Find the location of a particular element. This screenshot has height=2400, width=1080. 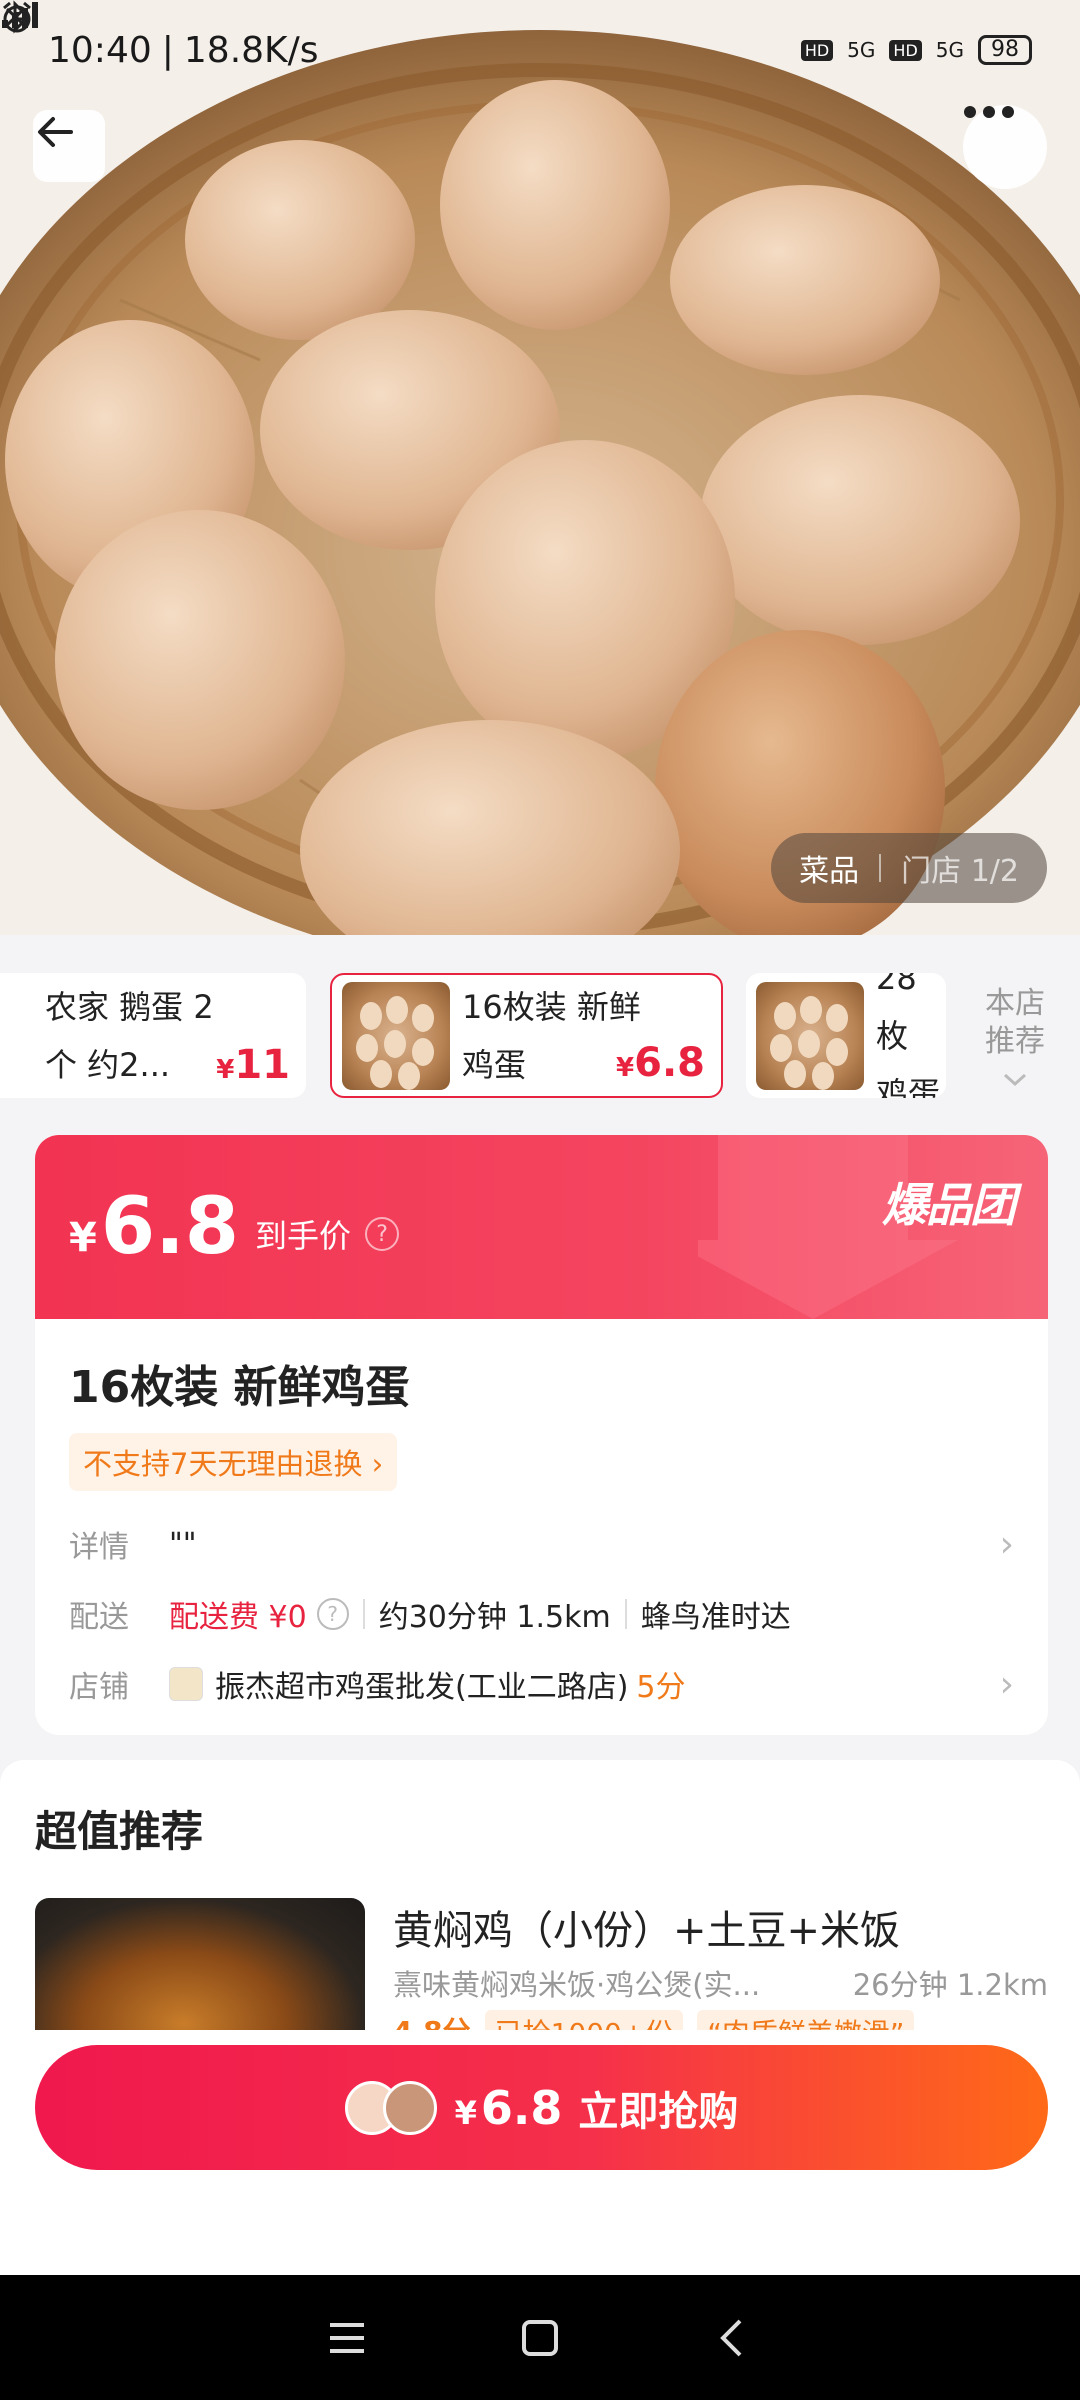

section-title: 超值推荐 is located at coordinates (119, 1831).